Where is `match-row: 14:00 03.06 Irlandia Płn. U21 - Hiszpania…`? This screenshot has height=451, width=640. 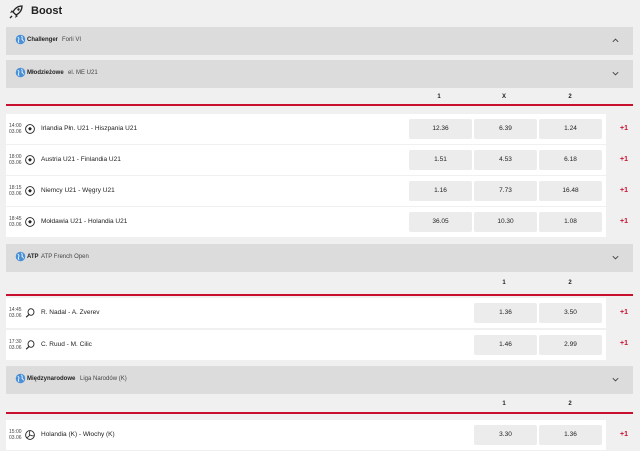 match-row: 14:00 03.06 Irlandia Płn. U21 - Hiszpania… is located at coordinates (306, 129).